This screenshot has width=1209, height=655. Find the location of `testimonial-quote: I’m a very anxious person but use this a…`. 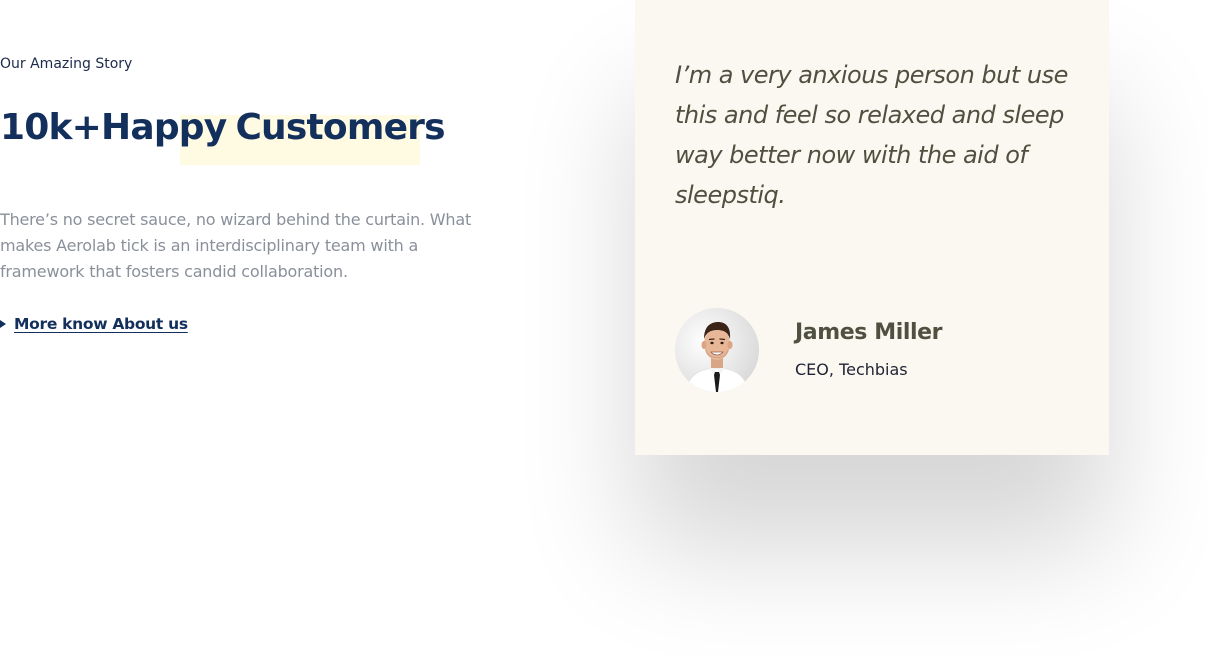

testimonial-quote: I’m a very anxious person but use this a… is located at coordinates (871, 135).